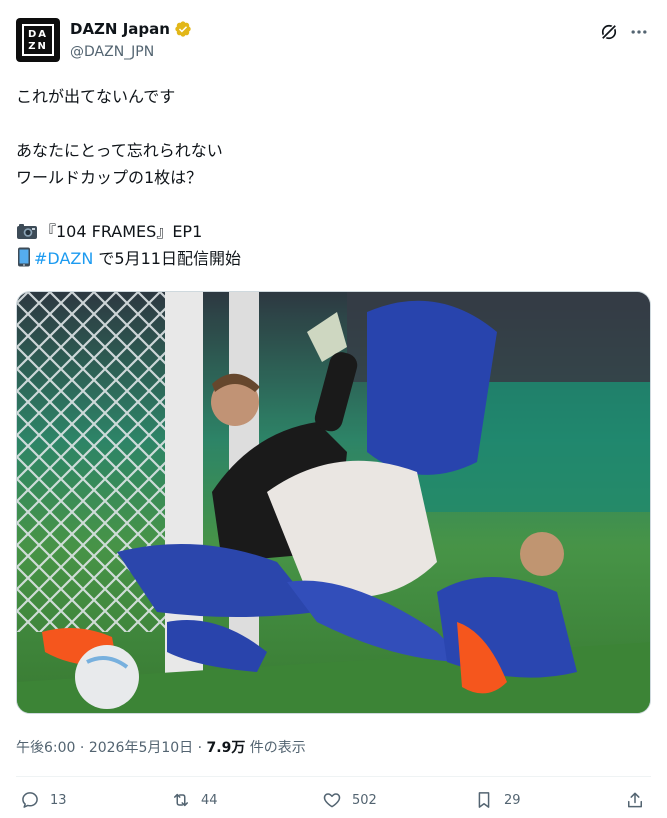  What do you see at coordinates (209, 800) in the screenshot?
I see `repost-count: 44` at bounding box center [209, 800].